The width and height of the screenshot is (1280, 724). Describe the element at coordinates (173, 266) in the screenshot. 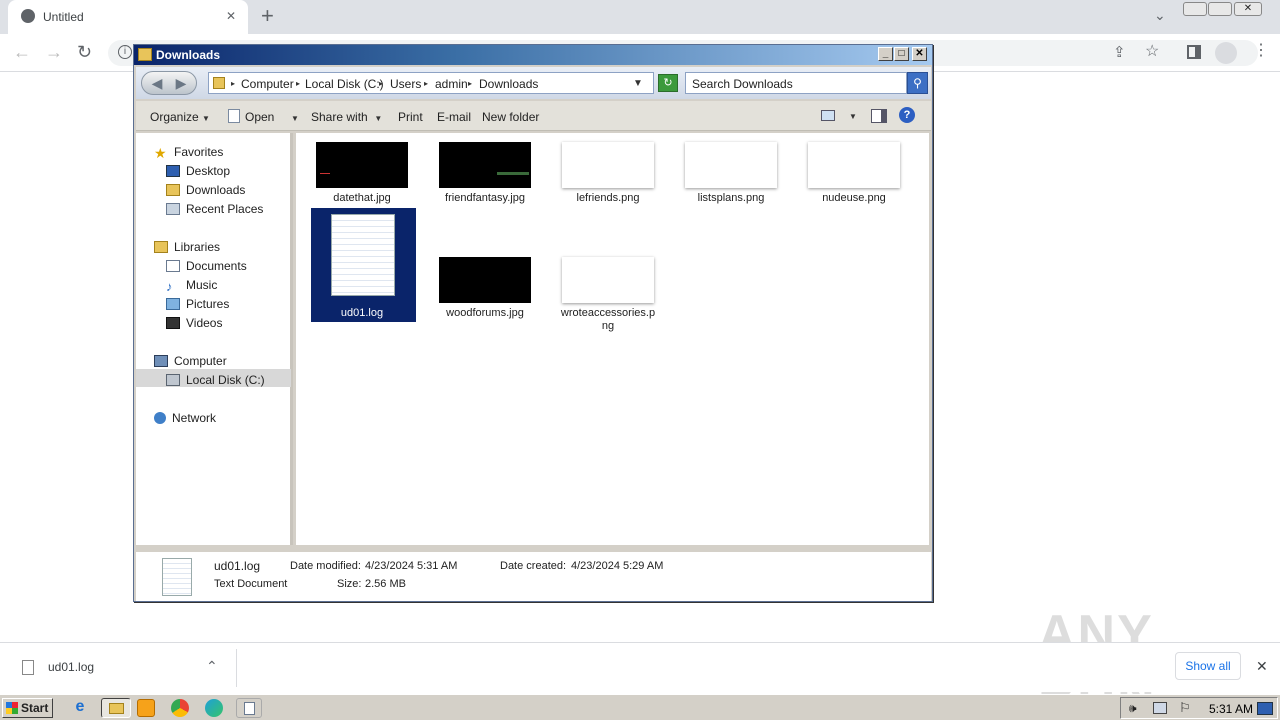

I see `documents-icon` at that location.